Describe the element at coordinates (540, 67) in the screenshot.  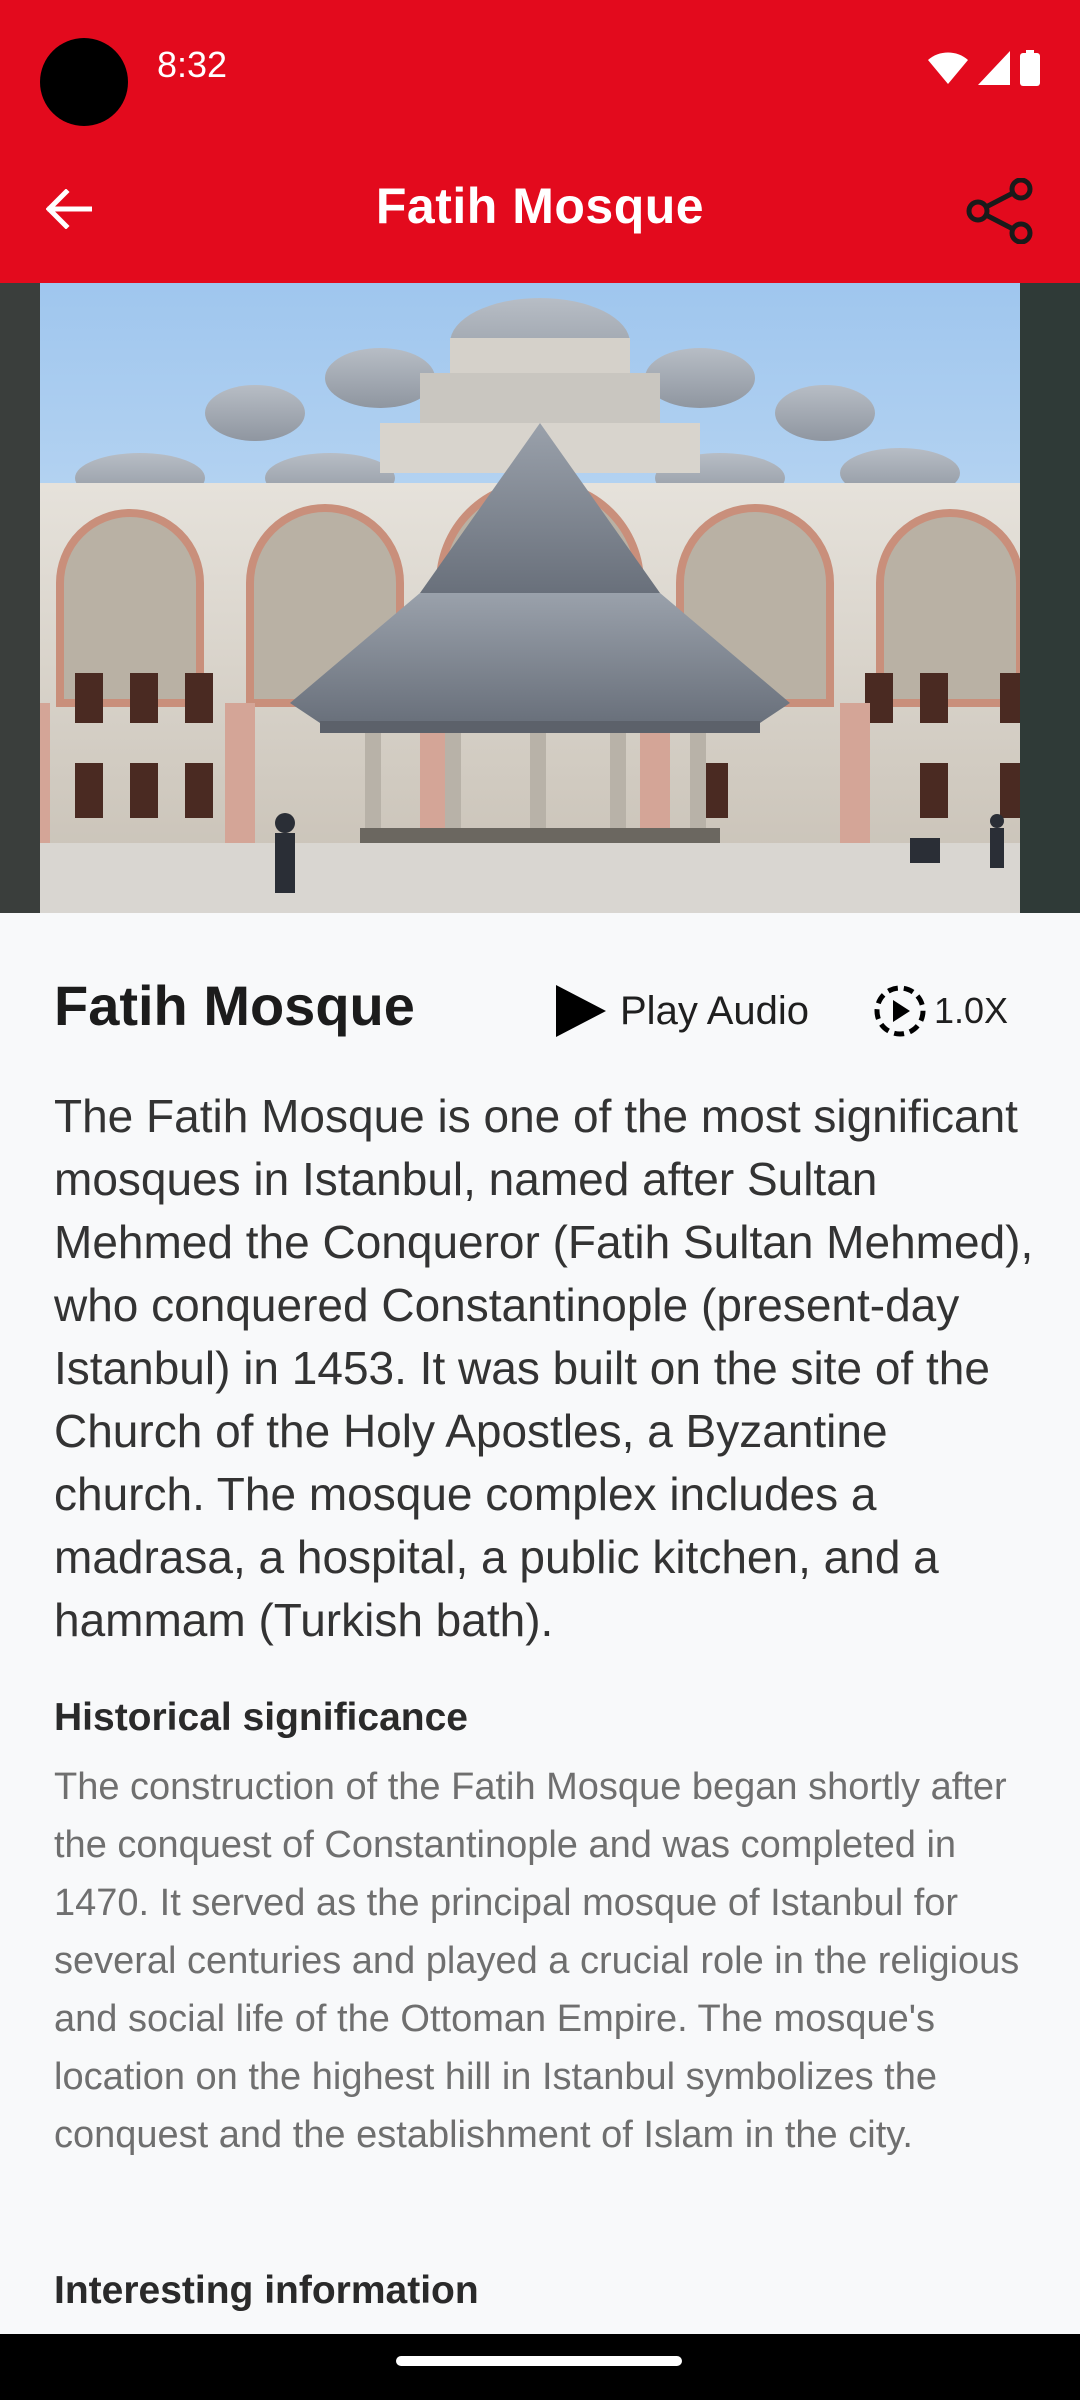
I see `status-bar: 8:32` at that location.